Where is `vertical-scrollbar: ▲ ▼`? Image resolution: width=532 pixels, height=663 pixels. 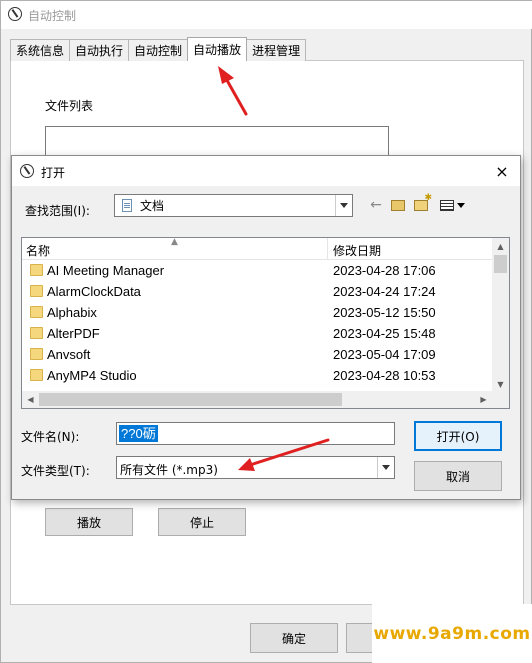 vertical-scrollbar: ▲ ▼ is located at coordinates (500, 315).